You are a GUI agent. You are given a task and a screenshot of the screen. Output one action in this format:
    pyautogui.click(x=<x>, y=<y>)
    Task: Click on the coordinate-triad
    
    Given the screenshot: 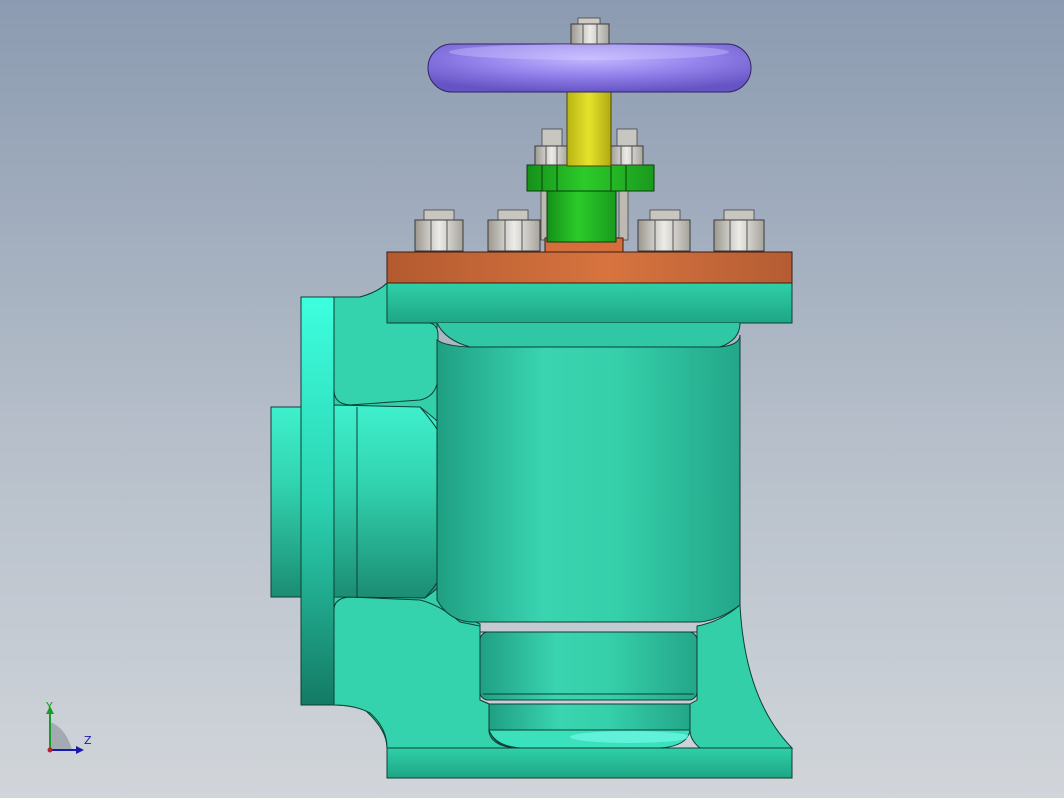 What is the action you would take?
    pyautogui.click(x=65, y=730)
    